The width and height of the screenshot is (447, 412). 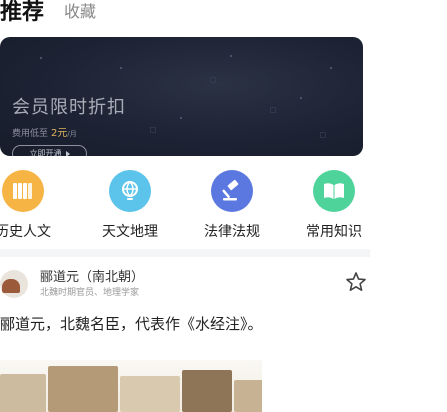 What do you see at coordinates (356, 282) in the screenshot?
I see `star-icon` at bounding box center [356, 282].